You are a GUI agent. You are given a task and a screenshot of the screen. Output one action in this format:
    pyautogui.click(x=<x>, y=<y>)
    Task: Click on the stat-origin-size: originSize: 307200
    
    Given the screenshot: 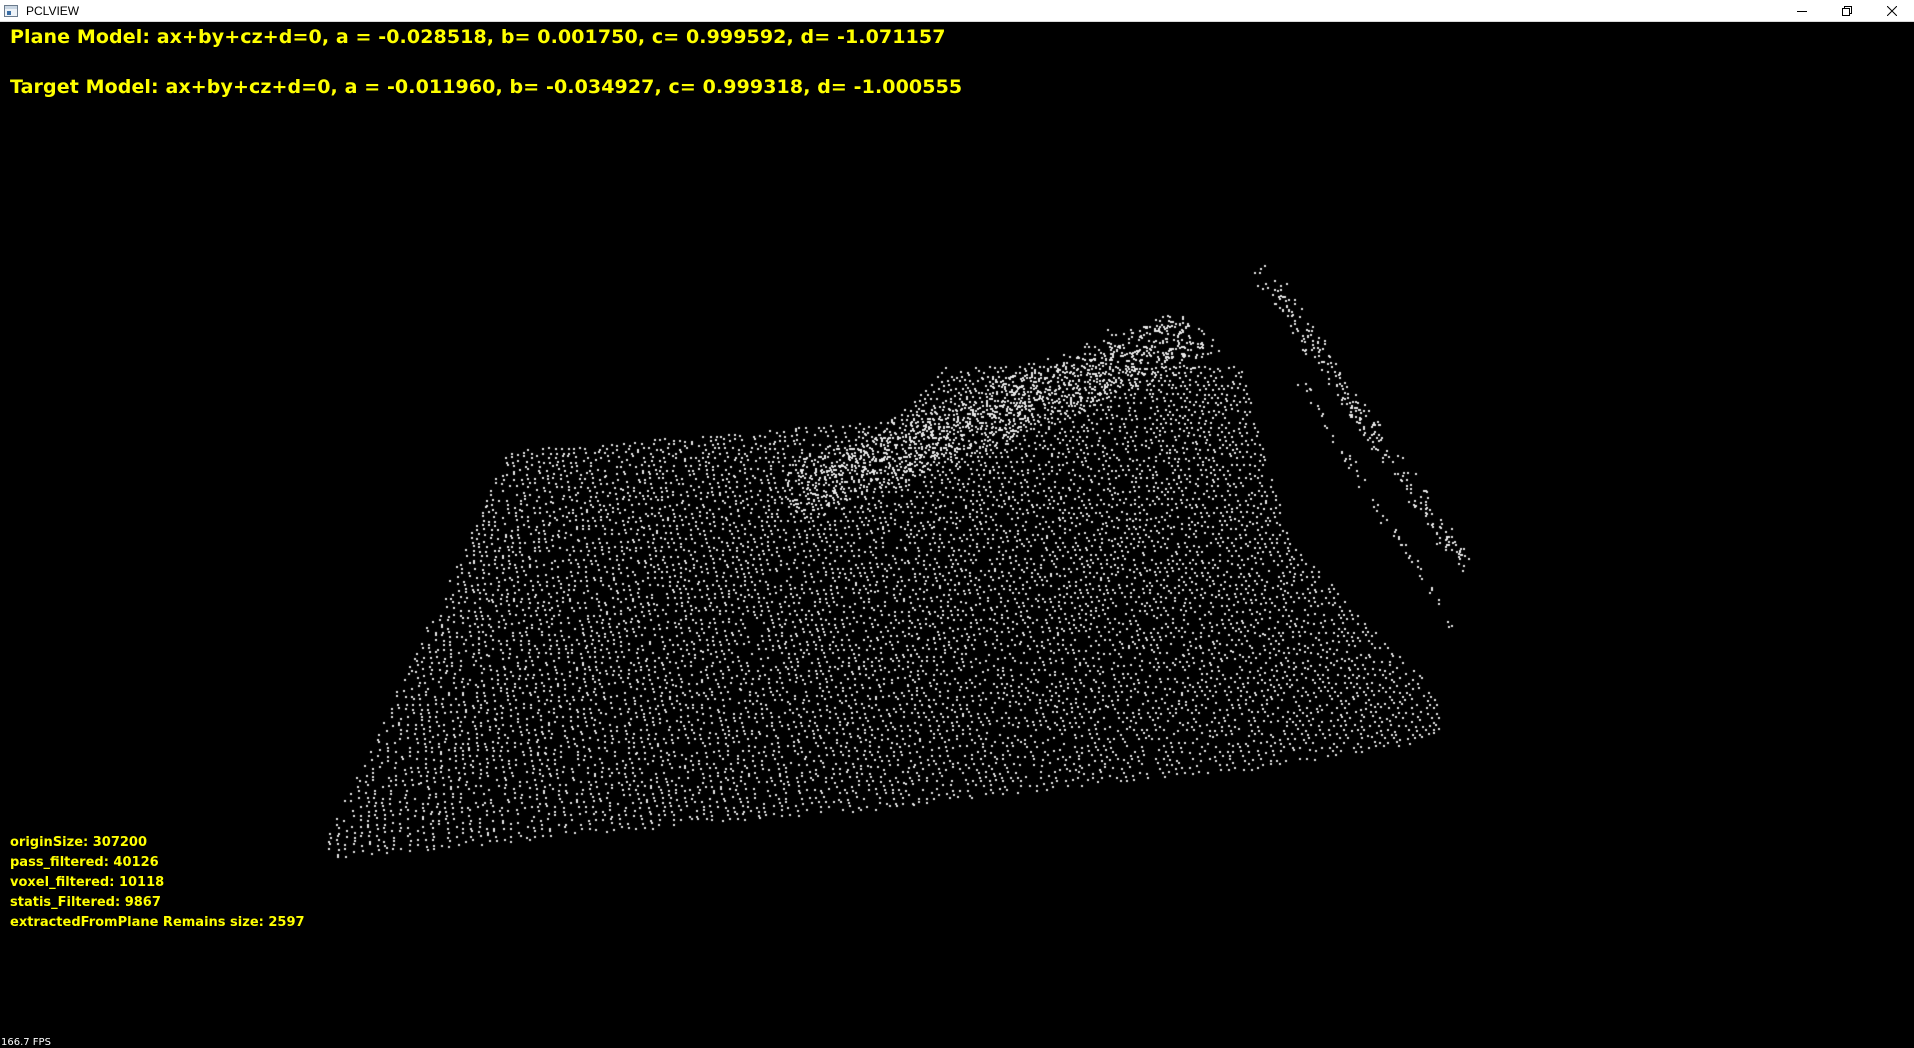 What is the action you would take?
    pyautogui.click(x=79, y=842)
    